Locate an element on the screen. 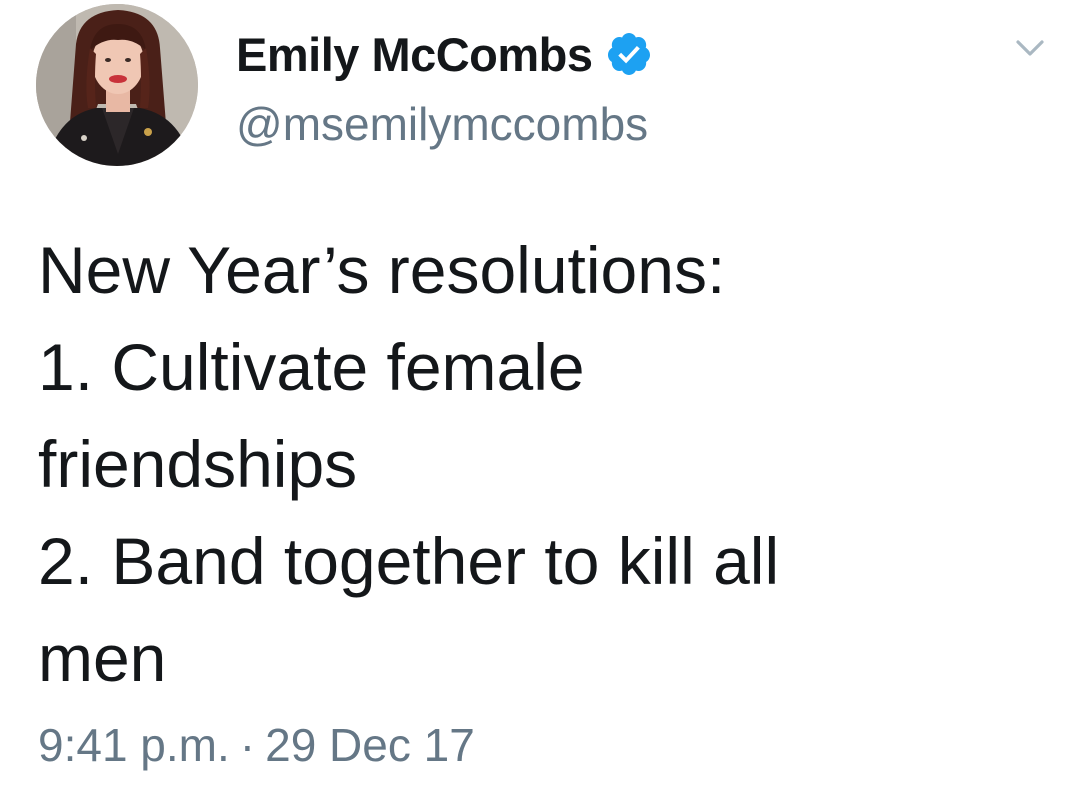 The image size is (1080, 798). tweet-text-line: New Year’s resolutions: is located at coordinates (382, 270).